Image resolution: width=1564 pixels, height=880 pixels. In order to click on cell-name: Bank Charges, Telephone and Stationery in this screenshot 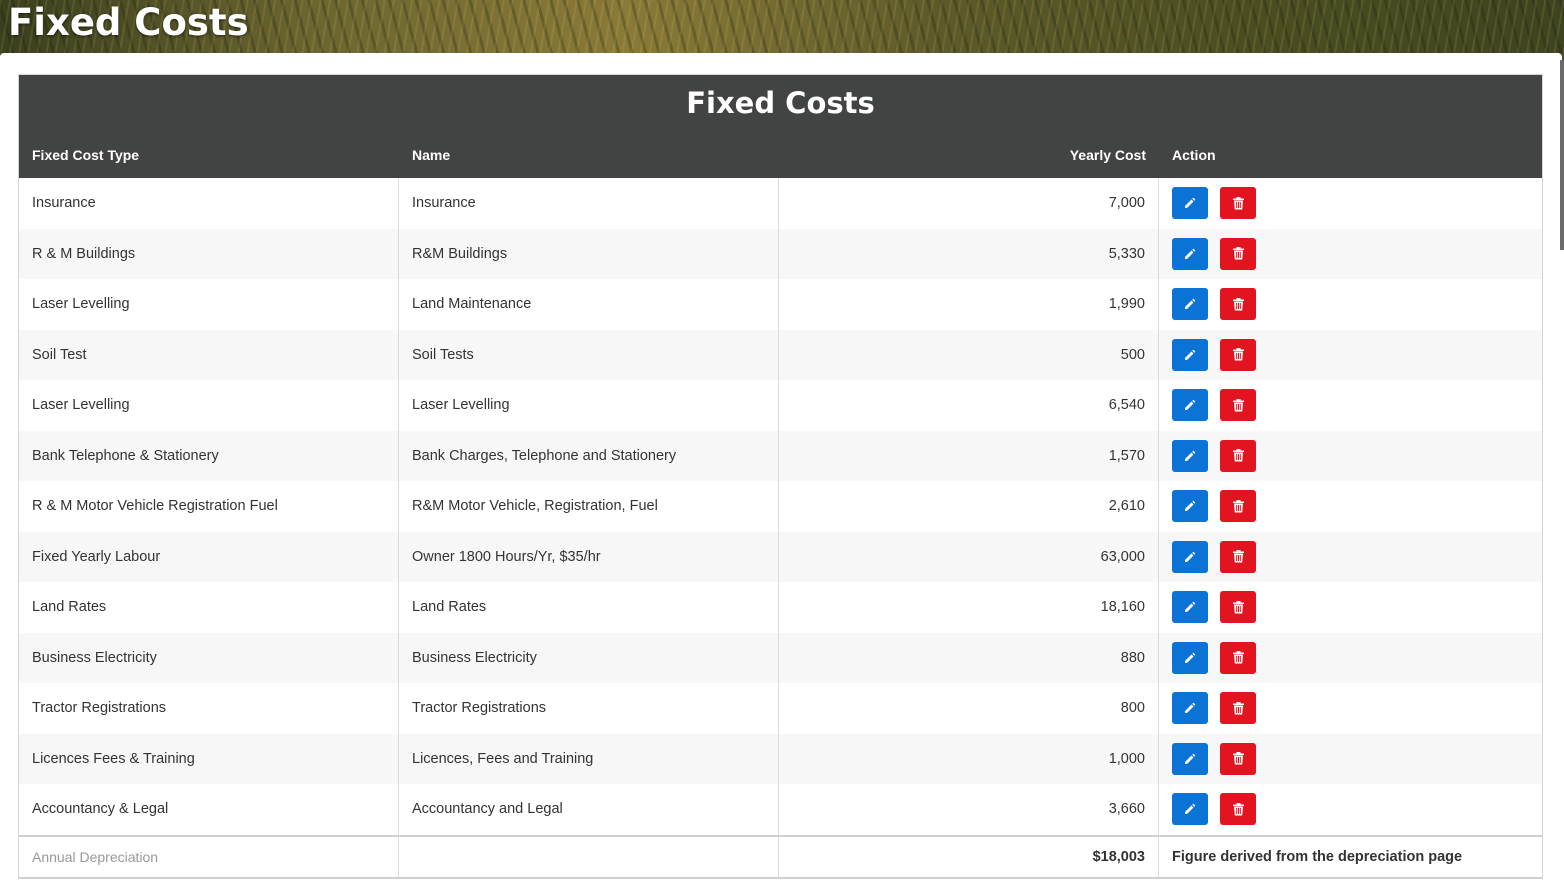, I will do `click(589, 455)`.